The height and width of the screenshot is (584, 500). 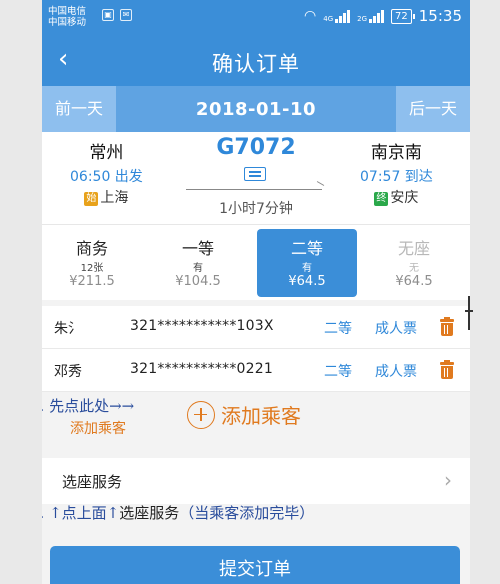 I want to click on terminal-badge: 终, so click(x=381, y=199).